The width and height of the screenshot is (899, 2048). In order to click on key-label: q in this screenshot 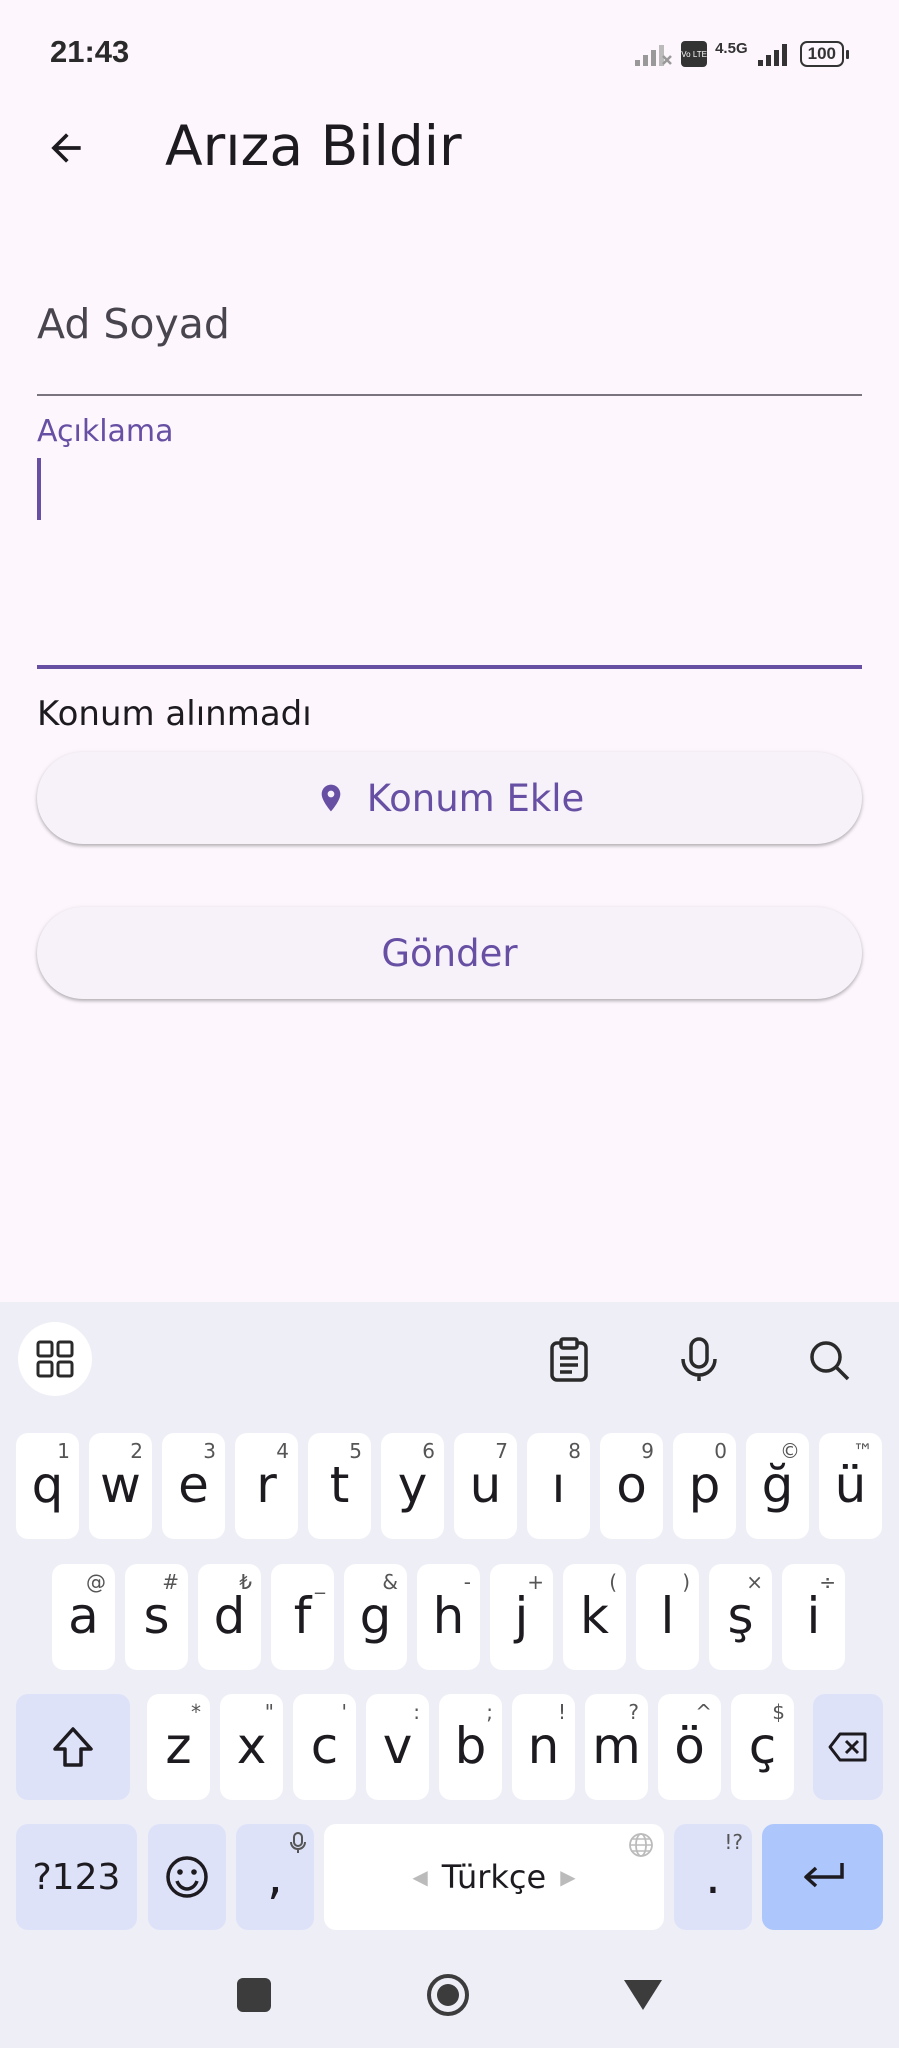, I will do `click(47, 1485)`.